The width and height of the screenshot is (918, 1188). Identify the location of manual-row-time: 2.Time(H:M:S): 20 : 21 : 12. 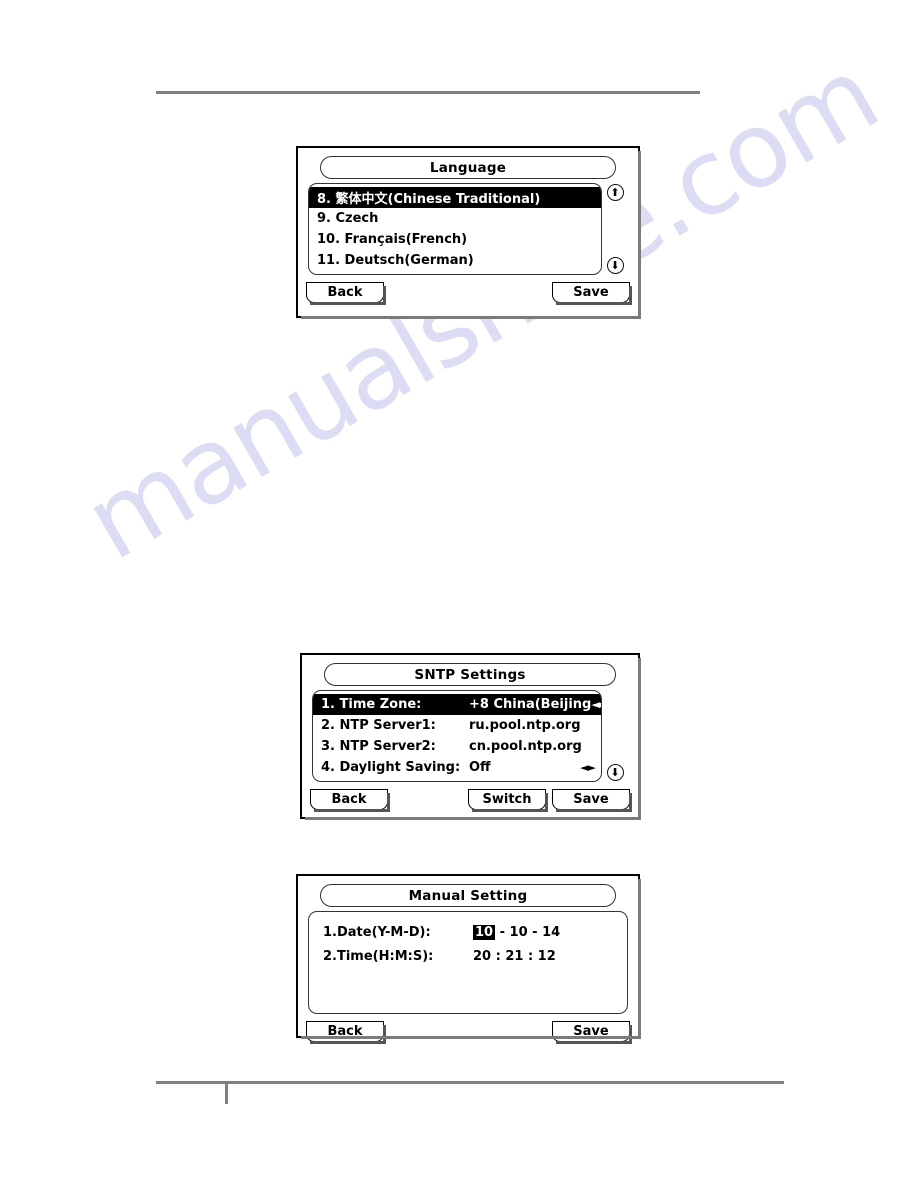
(471, 956).